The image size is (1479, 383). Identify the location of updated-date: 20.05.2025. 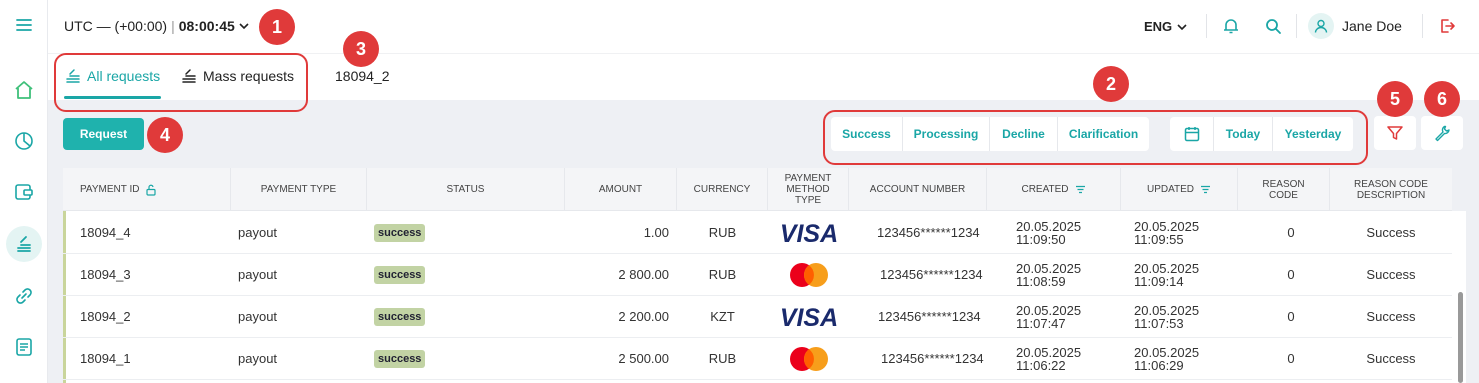
(1167, 268).